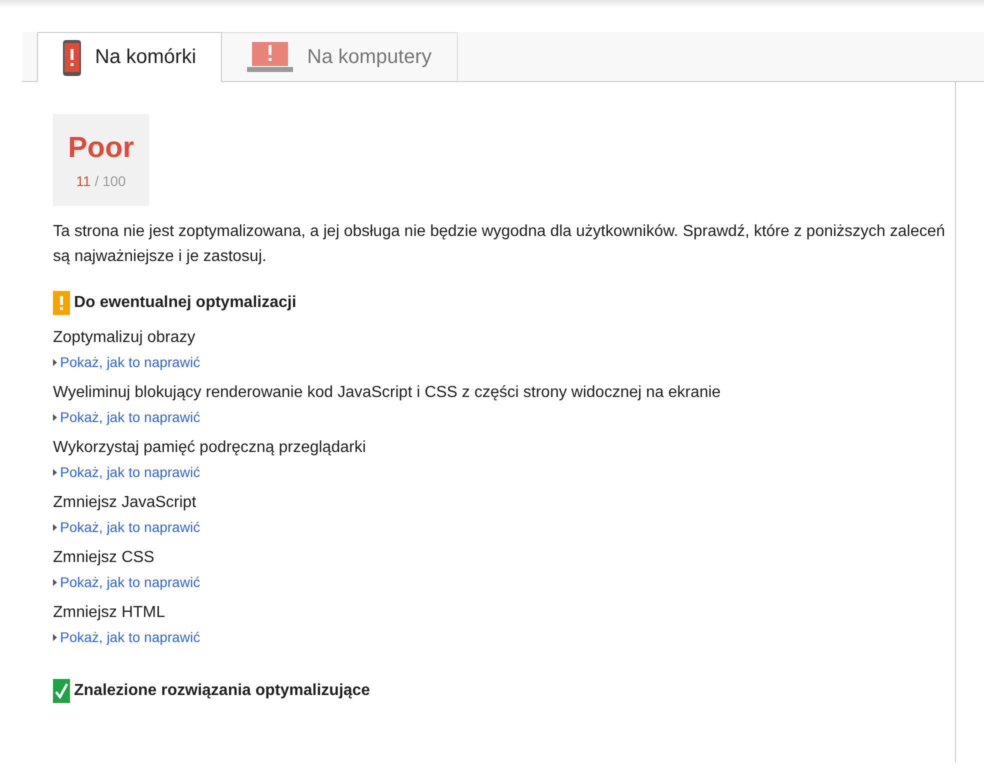 The image size is (984, 768). Describe the element at coordinates (210, 448) in the screenshot. I see `rule-title: Wykorzystaj pamięć podręczną przeglądarki` at that location.